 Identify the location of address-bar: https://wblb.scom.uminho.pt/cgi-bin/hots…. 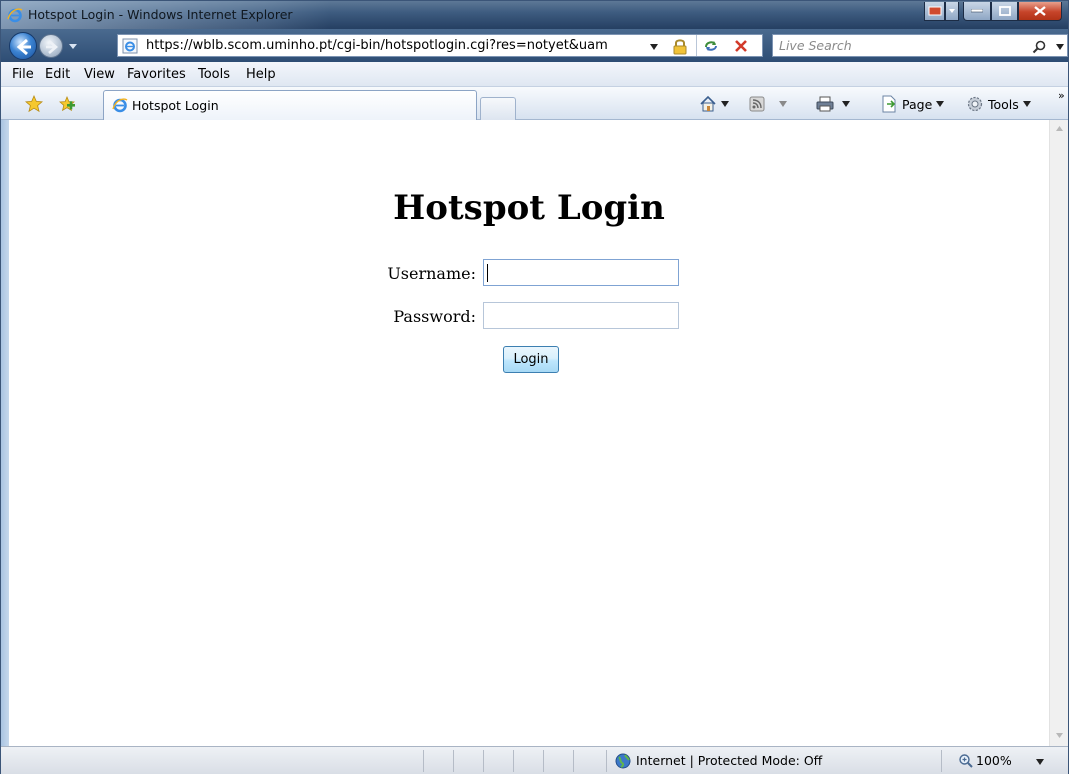
(440, 45).